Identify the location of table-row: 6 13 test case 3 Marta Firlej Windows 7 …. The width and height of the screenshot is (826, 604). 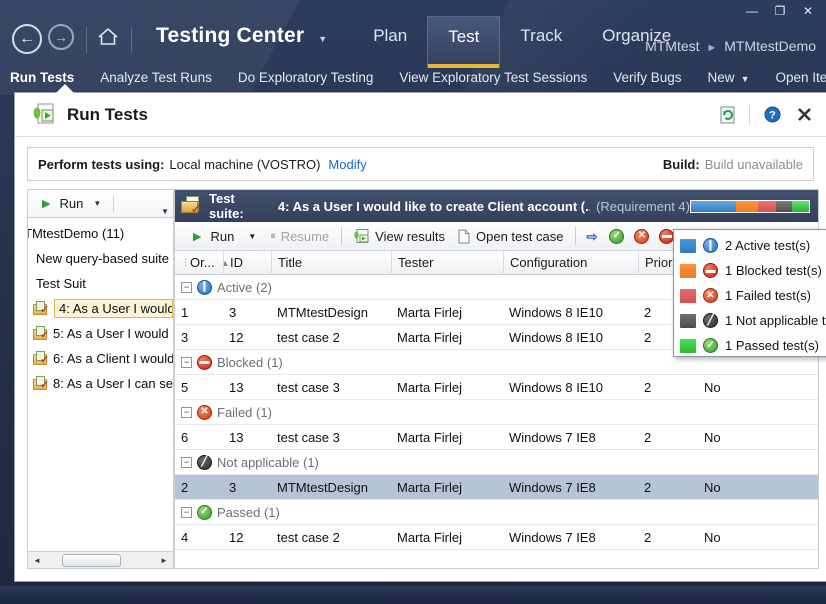
(496, 437).